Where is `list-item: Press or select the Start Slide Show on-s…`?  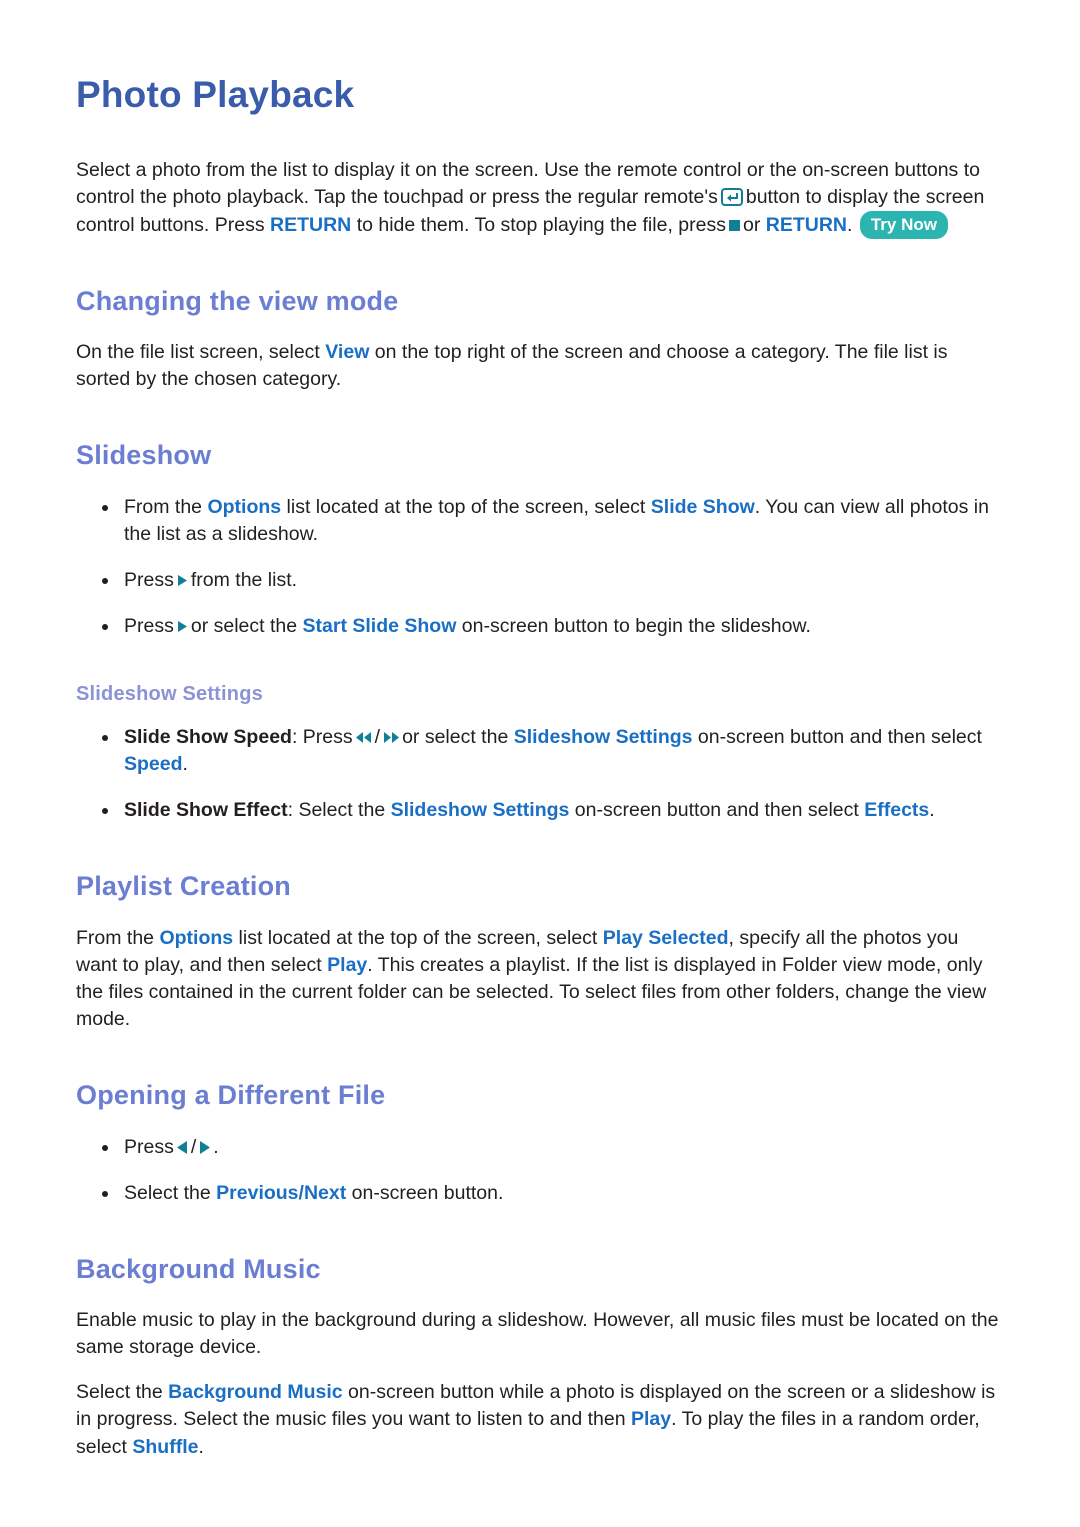
list-item: Press or select the Start Slide Show on-s… is located at coordinates (540, 626).